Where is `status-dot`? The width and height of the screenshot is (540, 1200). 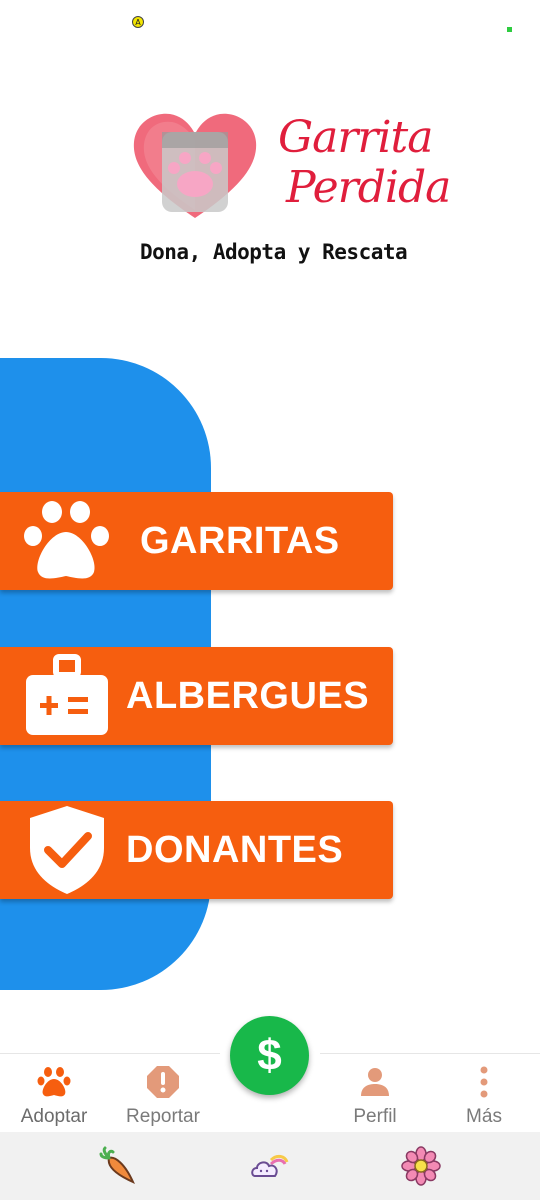 status-dot is located at coordinates (509, 29).